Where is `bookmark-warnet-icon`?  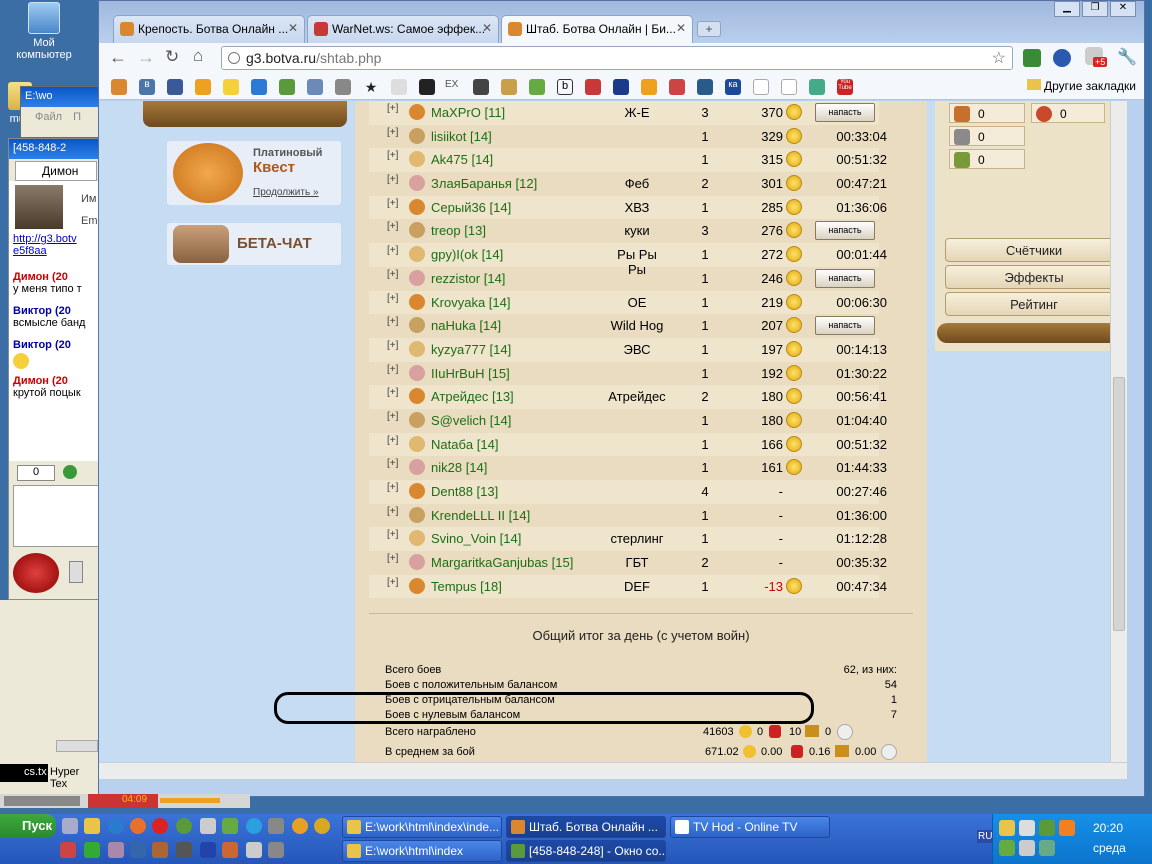 bookmark-warnet-icon is located at coordinates (593, 87).